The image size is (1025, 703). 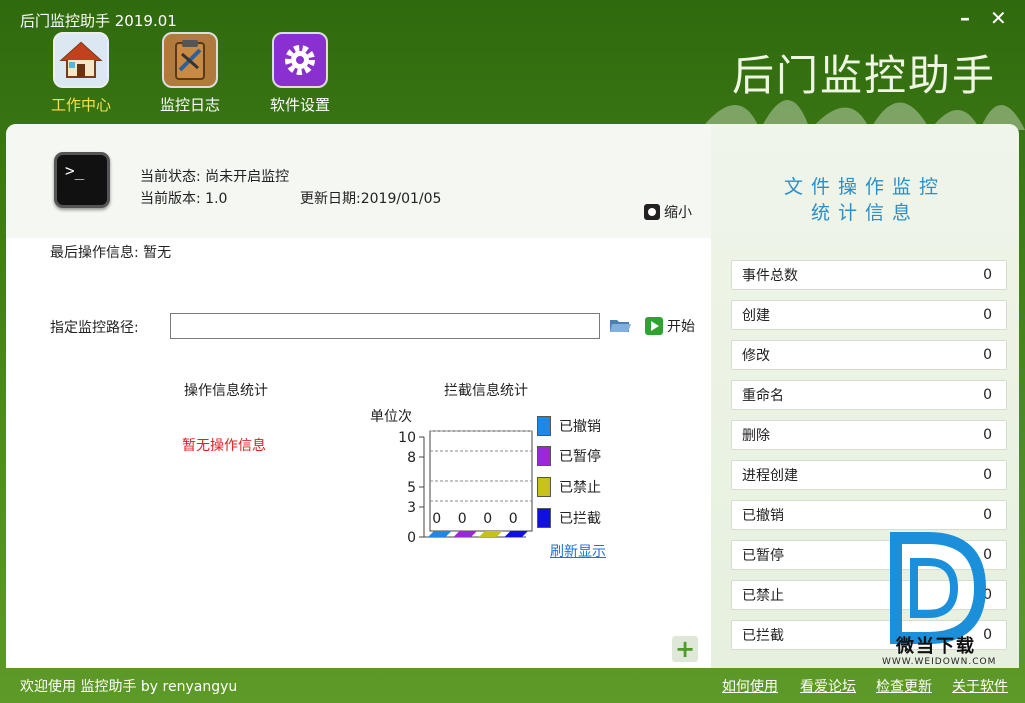 I want to click on stat-row: 创建 0, so click(x=869, y=315).